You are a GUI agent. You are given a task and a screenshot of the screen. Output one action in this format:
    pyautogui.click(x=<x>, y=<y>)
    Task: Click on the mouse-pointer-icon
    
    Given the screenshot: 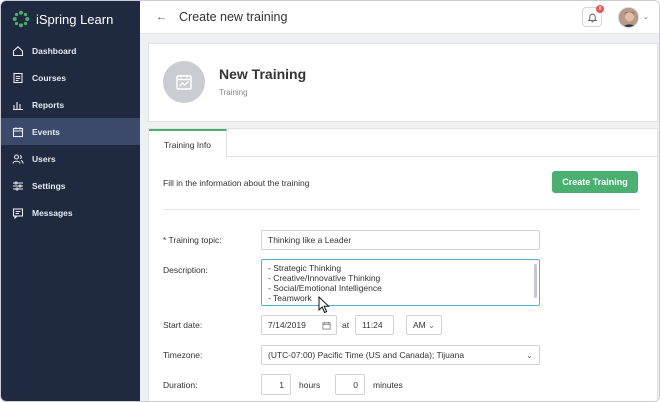 What is the action you would take?
    pyautogui.click(x=324, y=305)
    